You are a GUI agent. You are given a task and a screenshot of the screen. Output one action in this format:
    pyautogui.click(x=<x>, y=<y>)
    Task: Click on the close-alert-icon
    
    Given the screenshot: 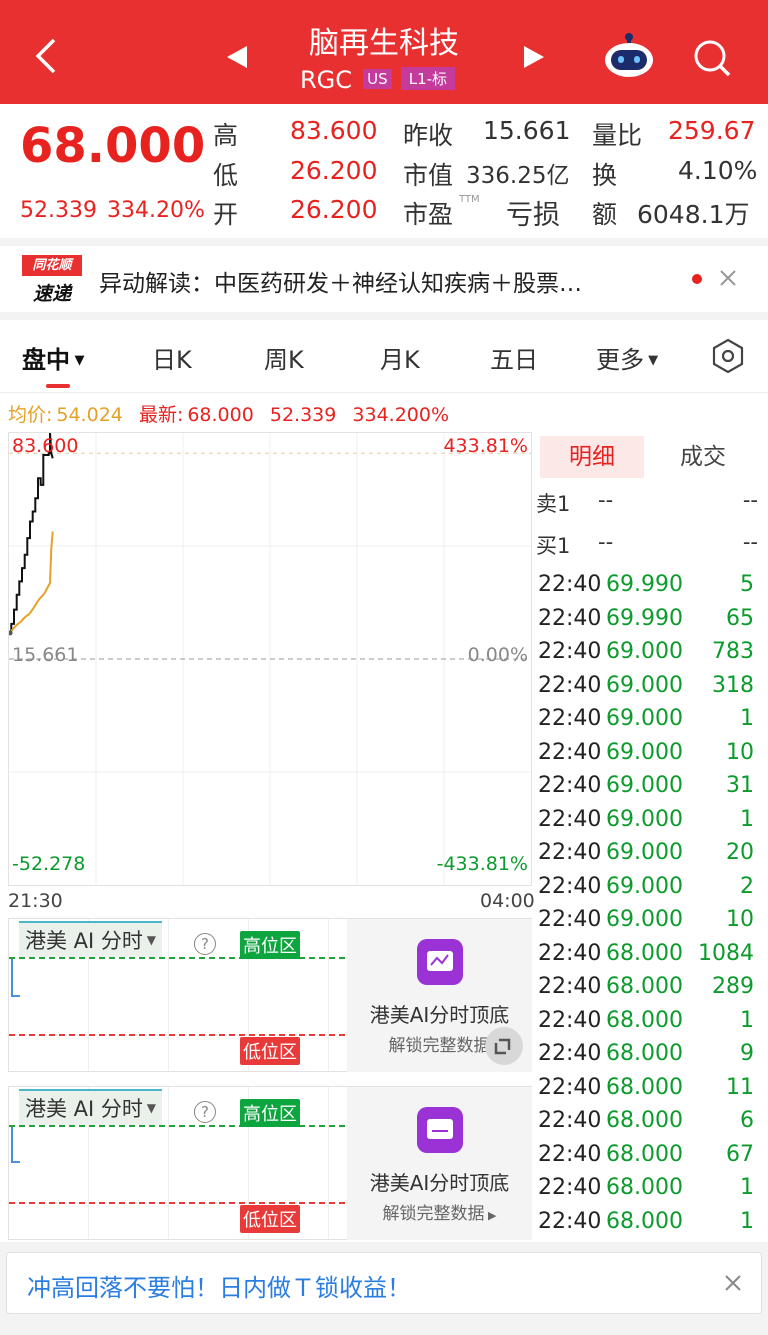 What is the action you would take?
    pyautogui.click(x=728, y=280)
    